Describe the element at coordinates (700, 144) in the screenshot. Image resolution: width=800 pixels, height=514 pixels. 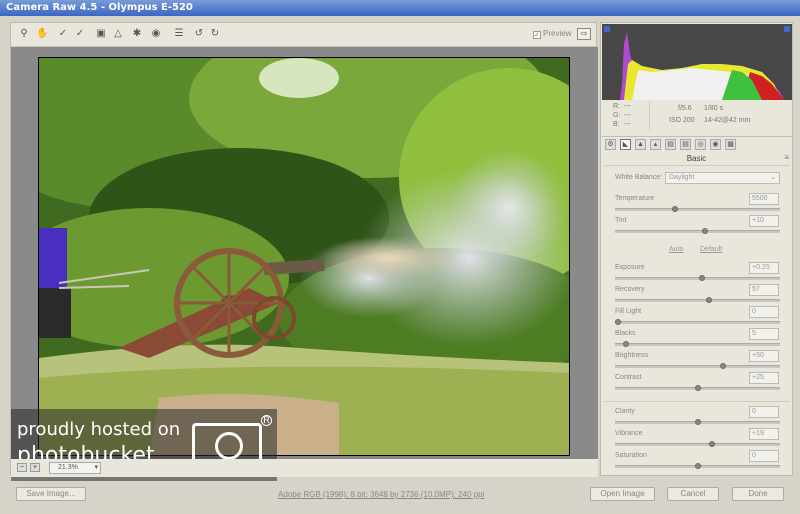
I see `tab-lens-icon: ◎` at that location.